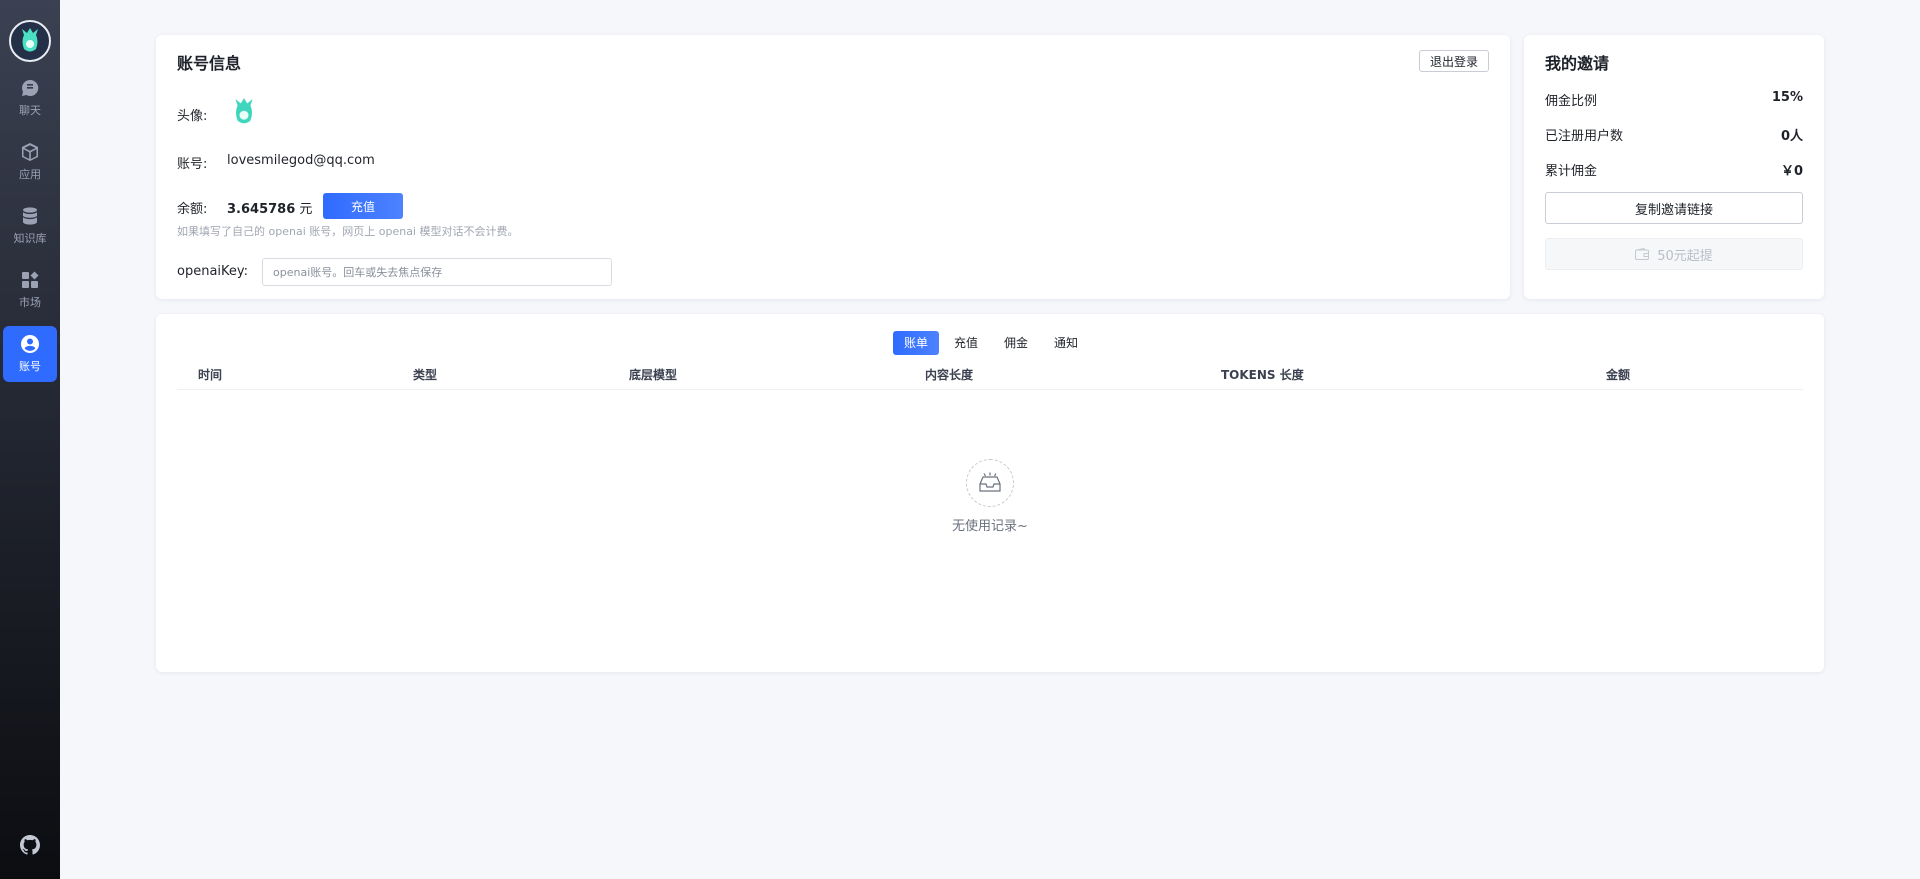 The height and width of the screenshot is (879, 1920). Describe the element at coordinates (1618, 375) in the screenshot. I see `column-header-amount: 金额` at that location.